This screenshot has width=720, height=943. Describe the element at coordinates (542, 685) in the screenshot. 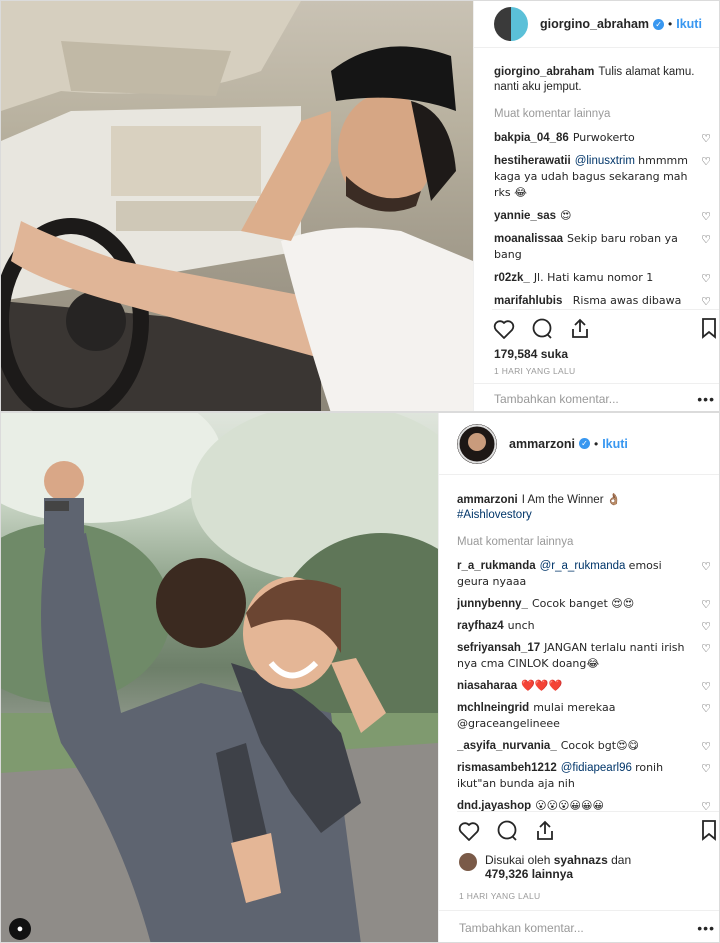

I see `comment-text: ❤️❤️❤️` at that location.